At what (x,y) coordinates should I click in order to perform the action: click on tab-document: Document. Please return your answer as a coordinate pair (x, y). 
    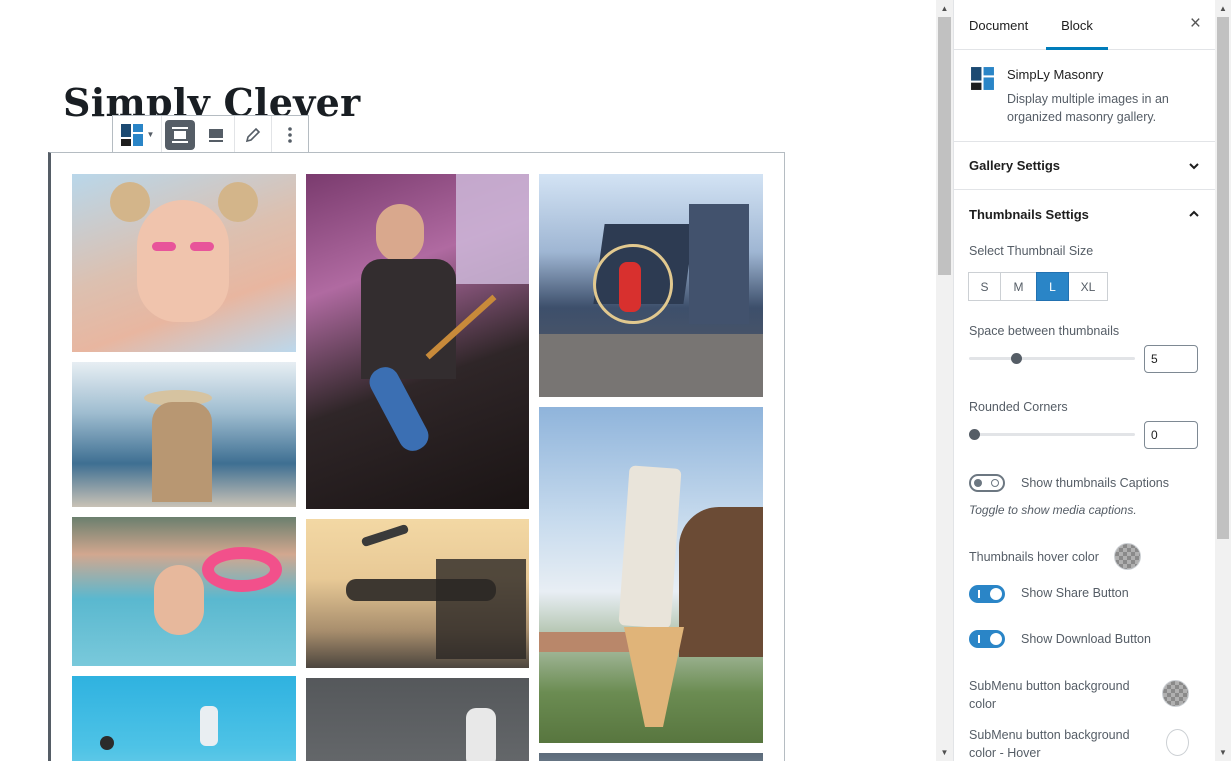
    Looking at the image, I should click on (998, 25).